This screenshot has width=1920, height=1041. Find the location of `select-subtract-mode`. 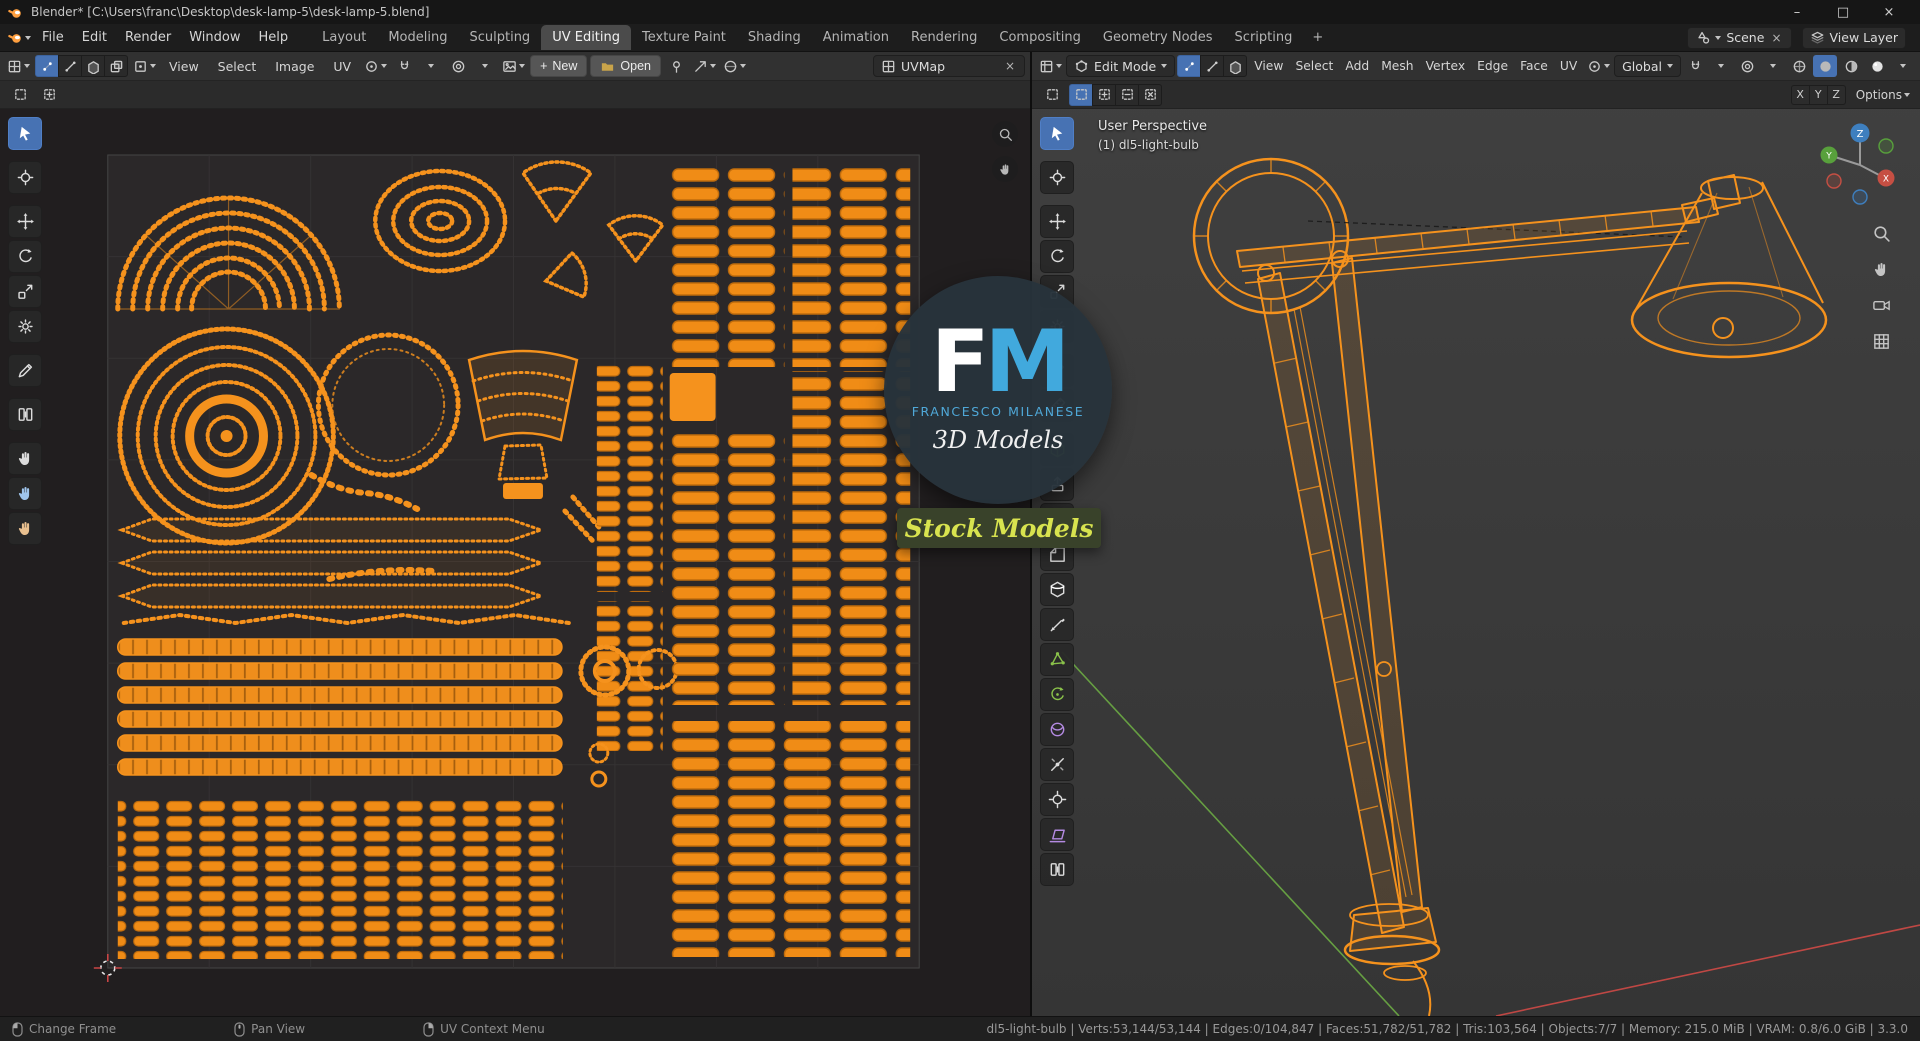

select-subtract-mode is located at coordinates (1127, 94).